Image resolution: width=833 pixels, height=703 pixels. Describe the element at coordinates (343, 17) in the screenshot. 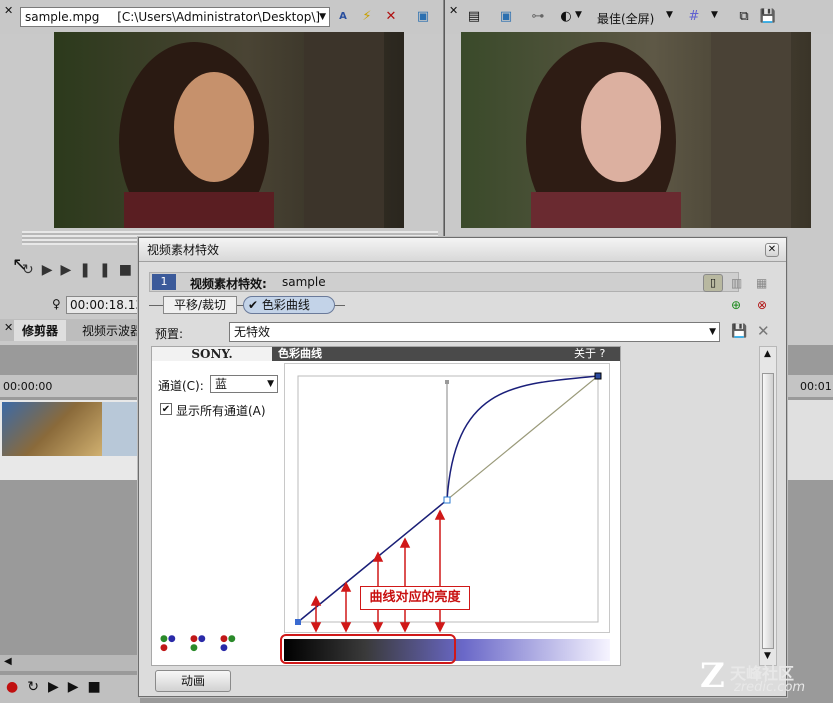

I see `auto-ripple-icon: A` at that location.